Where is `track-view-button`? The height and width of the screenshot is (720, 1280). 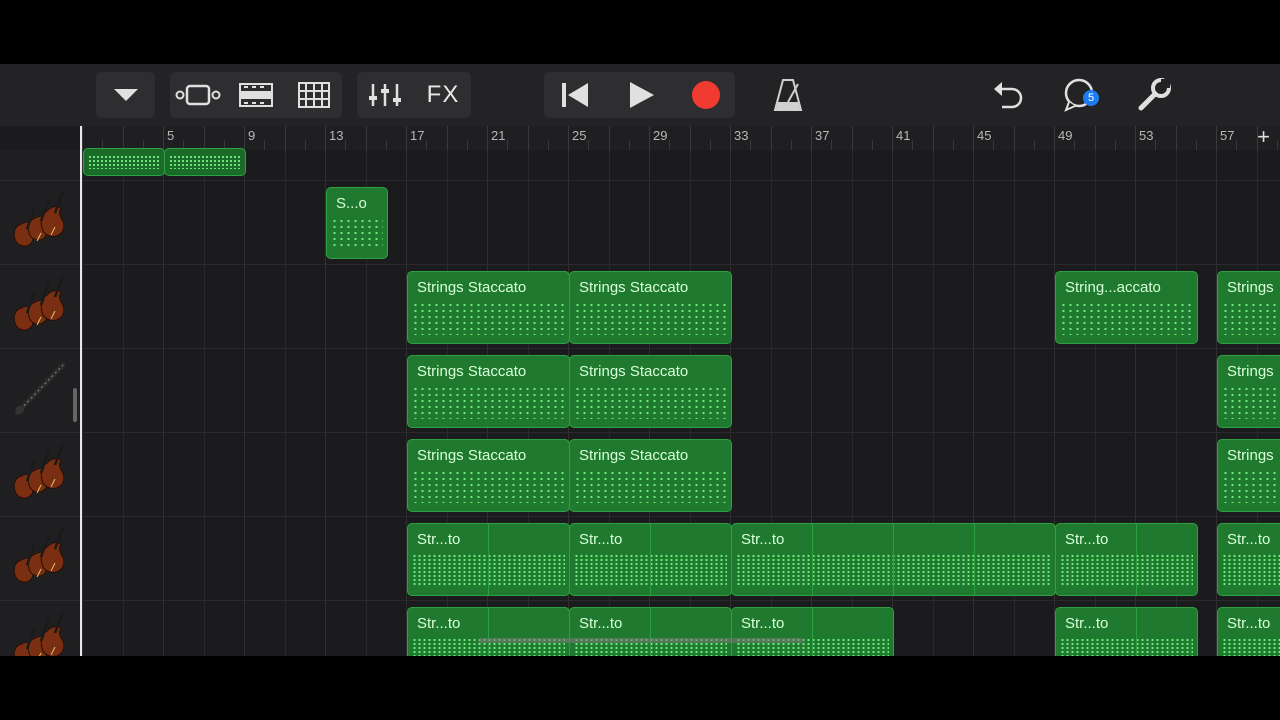
track-view-button is located at coordinates (198, 95).